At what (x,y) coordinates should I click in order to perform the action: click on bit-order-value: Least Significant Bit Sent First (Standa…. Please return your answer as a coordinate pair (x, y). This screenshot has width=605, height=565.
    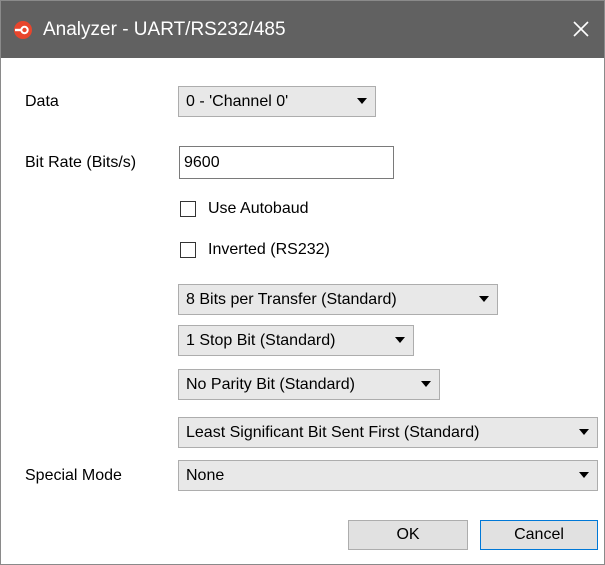
    Looking at the image, I should click on (333, 432).